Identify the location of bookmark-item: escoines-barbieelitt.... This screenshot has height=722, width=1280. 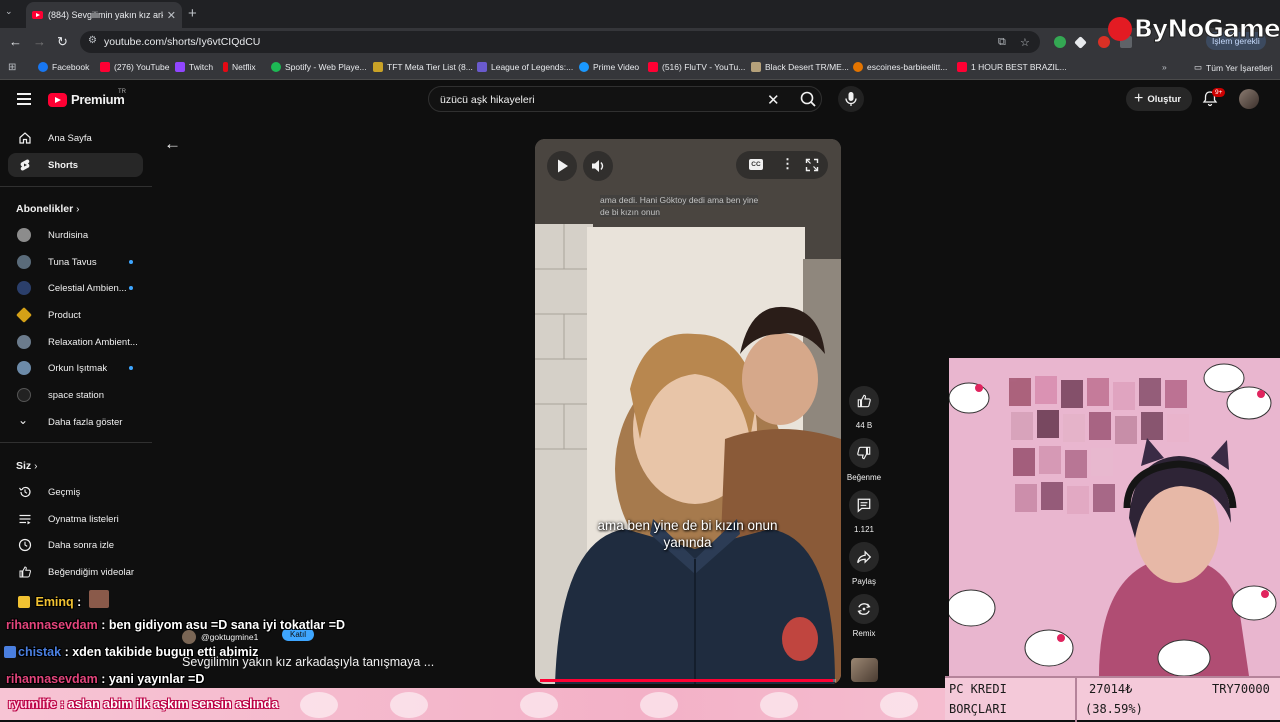
(900, 67).